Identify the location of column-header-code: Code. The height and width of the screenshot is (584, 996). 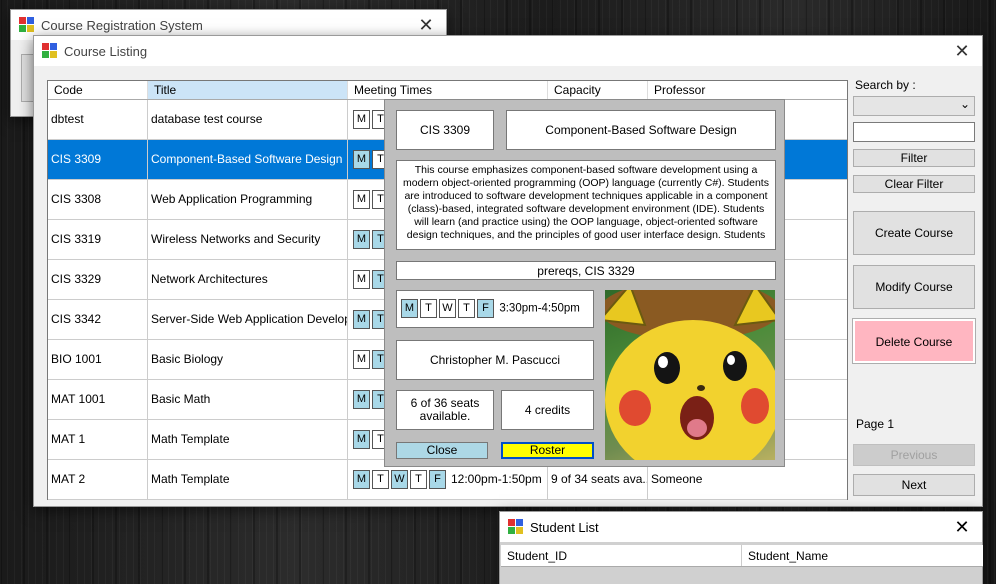
(98, 90).